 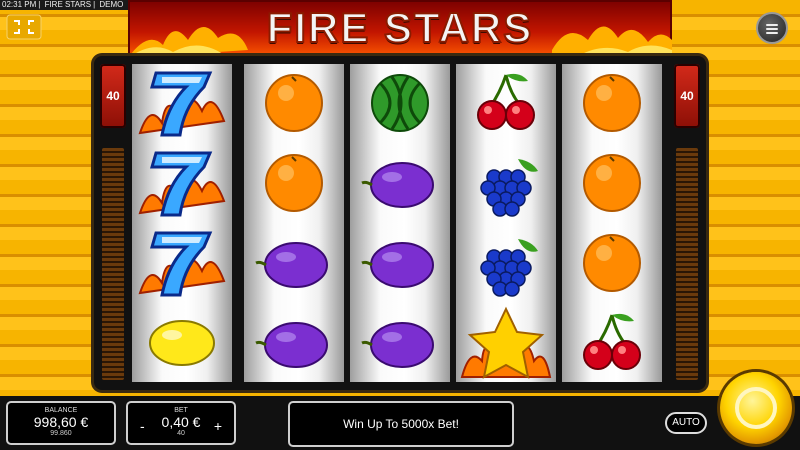 I want to click on game-name: FIRE STARS, so click(x=68, y=4).